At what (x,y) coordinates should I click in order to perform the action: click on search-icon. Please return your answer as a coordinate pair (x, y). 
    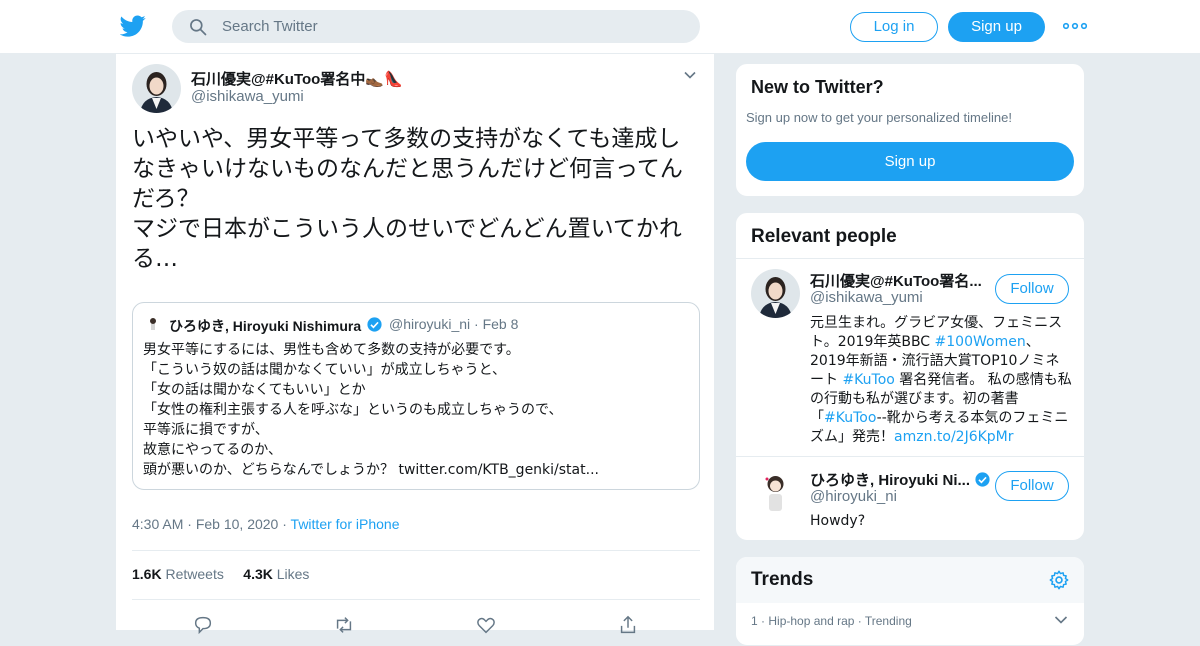
    Looking at the image, I should click on (198, 27).